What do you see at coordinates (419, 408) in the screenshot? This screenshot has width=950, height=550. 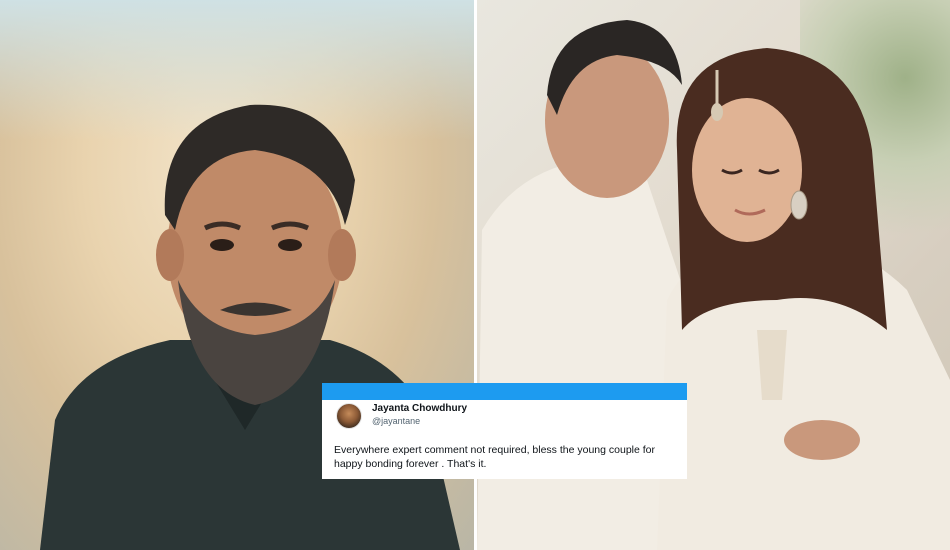 I see `tweet-author-name: Jayanta Chowdhury` at bounding box center [419, 408].